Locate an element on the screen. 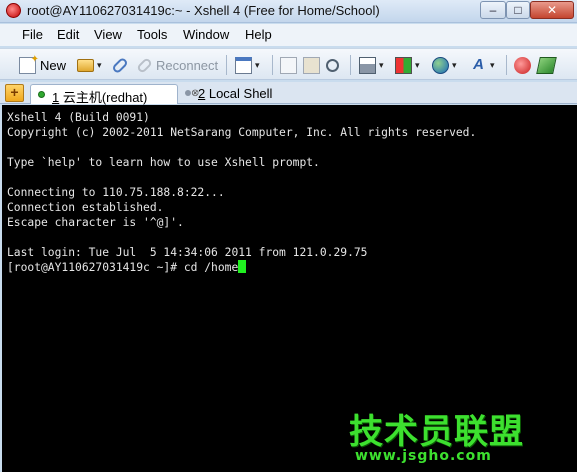  new-label: New is located at coordinates (53, 65).